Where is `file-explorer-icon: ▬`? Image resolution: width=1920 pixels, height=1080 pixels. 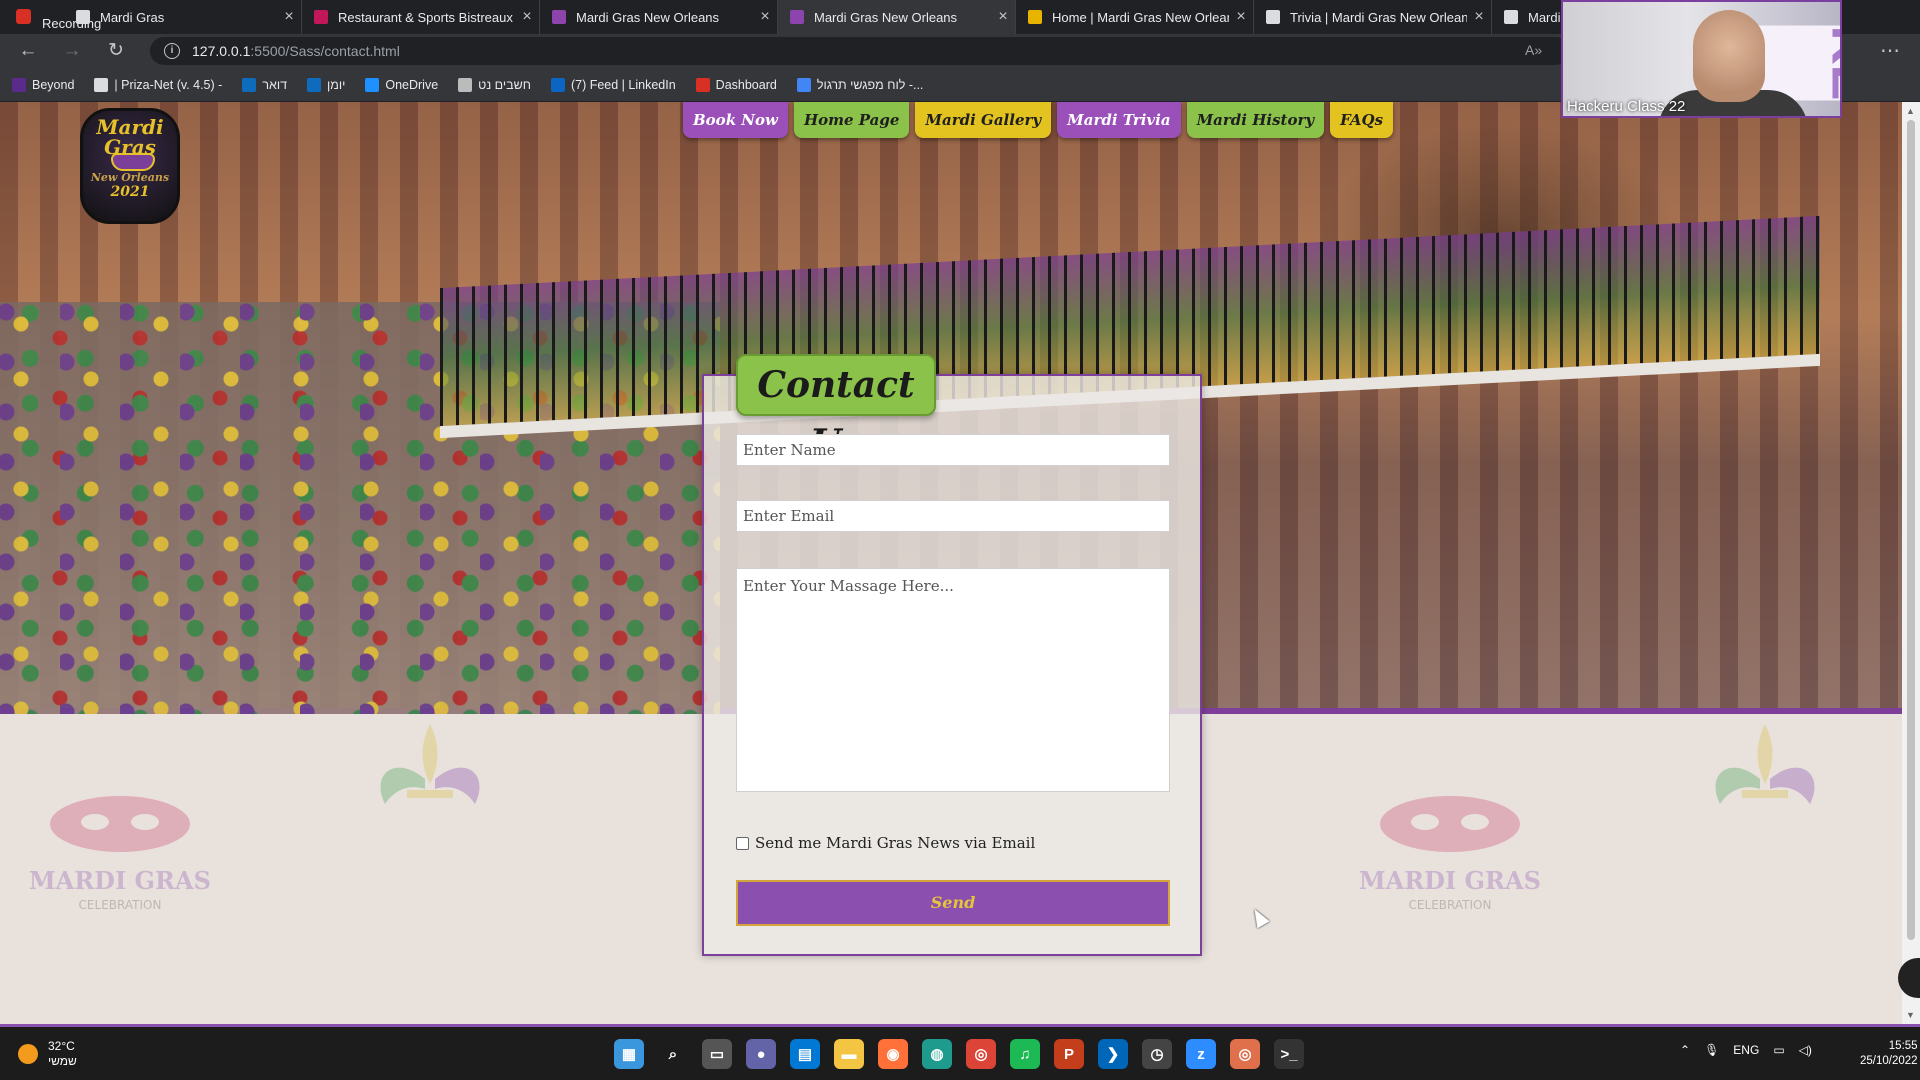 file-explorer-icon: ▬ is located at coordinates (849, 1054).